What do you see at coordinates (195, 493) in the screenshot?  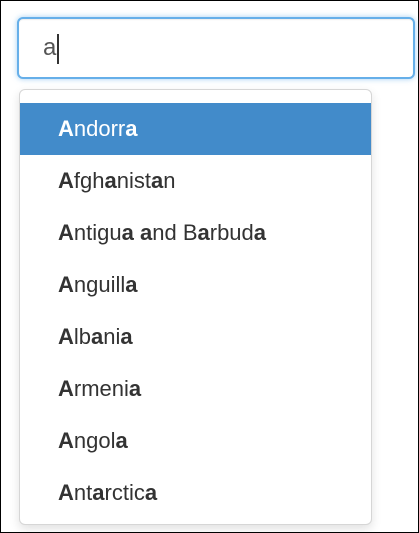 I see `dropdown-option: Antarctica` at bounding box center [195, 493].